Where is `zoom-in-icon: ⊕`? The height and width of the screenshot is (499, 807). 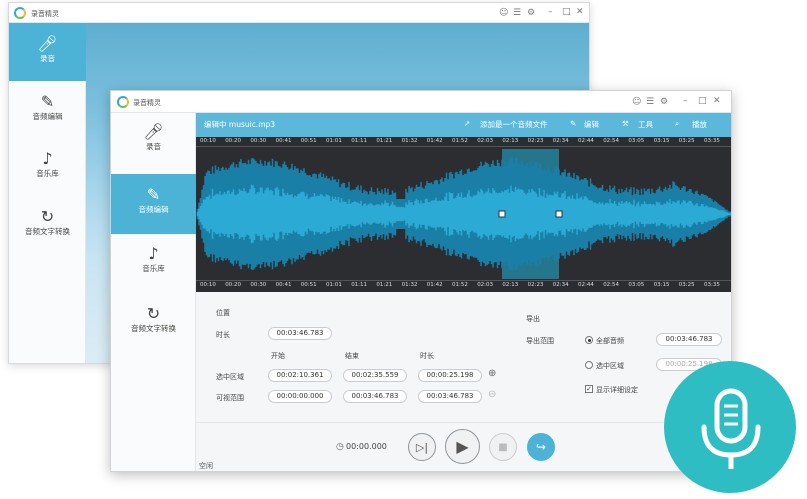
zoom-in-icon: ⊕ is located at coordinates (492, 373).